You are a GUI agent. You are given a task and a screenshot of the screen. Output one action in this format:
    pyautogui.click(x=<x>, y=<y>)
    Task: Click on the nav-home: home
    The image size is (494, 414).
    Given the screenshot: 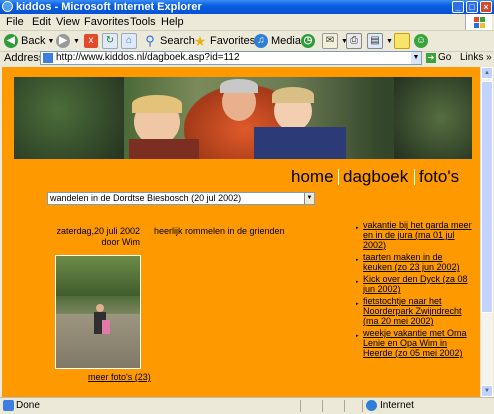 What is the action you would take?
    pyautogui.click(x=312, y=177)
    